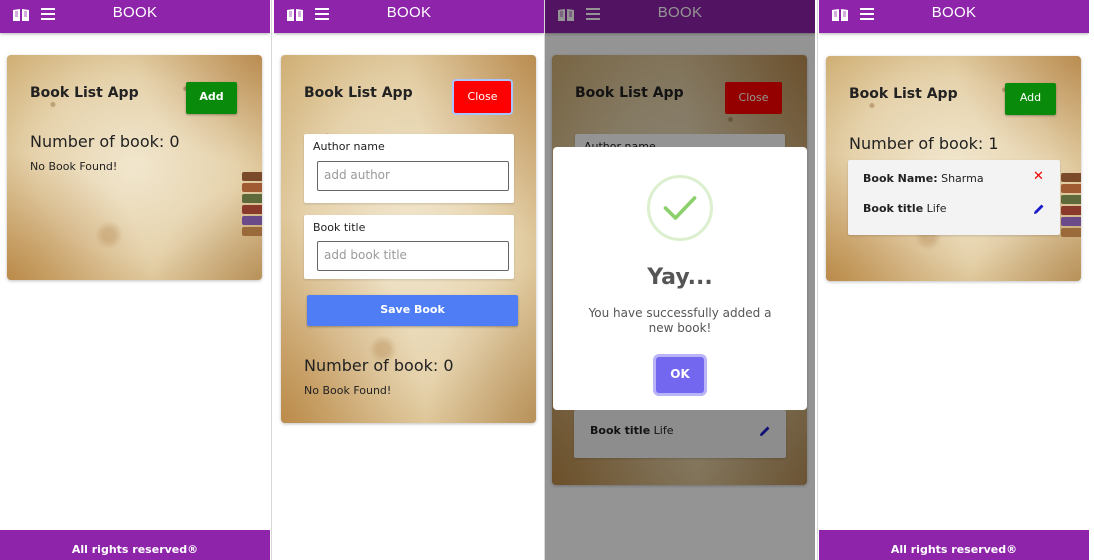 Image resolution: width=1094 pixels, height=560 pixels. I want to click on delete-x-icon: ✕, so click(1038, 176).